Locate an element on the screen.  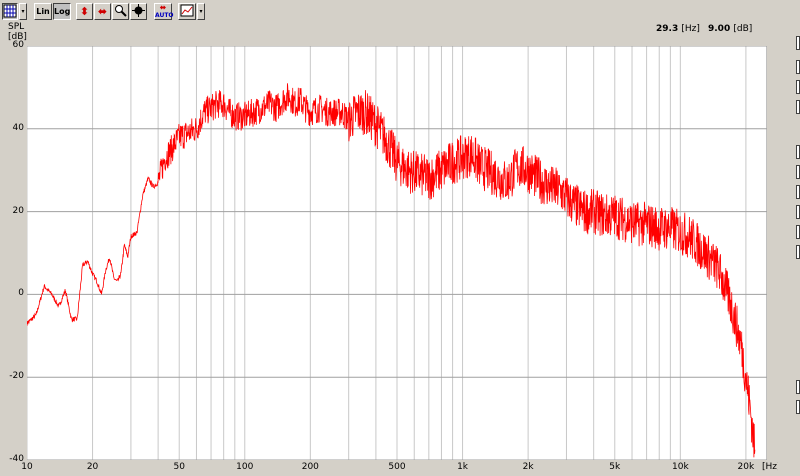
toolbar: ▾ Lin Log ⬍ ⬌ ⬌ AUTO ▾ is located at coordinates (102, 11).